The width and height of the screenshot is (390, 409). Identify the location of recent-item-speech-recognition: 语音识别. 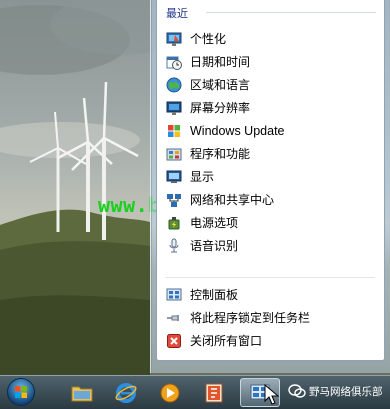
(270, 245).